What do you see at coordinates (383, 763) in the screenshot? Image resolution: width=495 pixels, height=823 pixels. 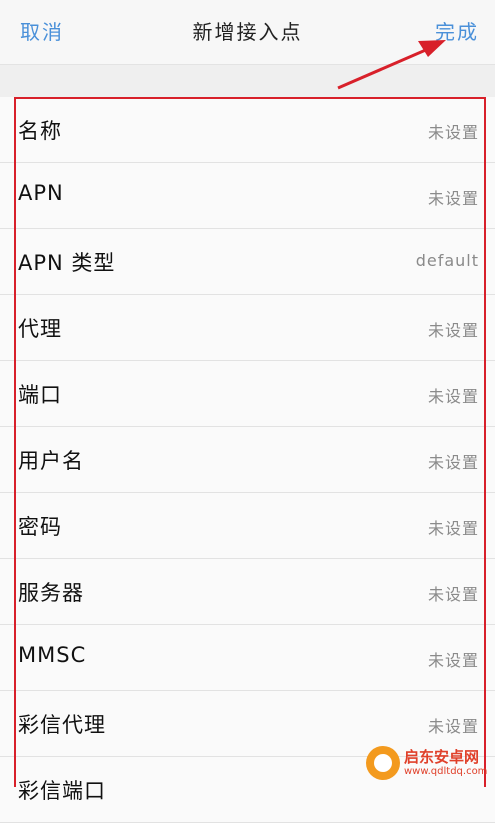 I see `watermark-logo-icon` at bounding box center [383, 763].